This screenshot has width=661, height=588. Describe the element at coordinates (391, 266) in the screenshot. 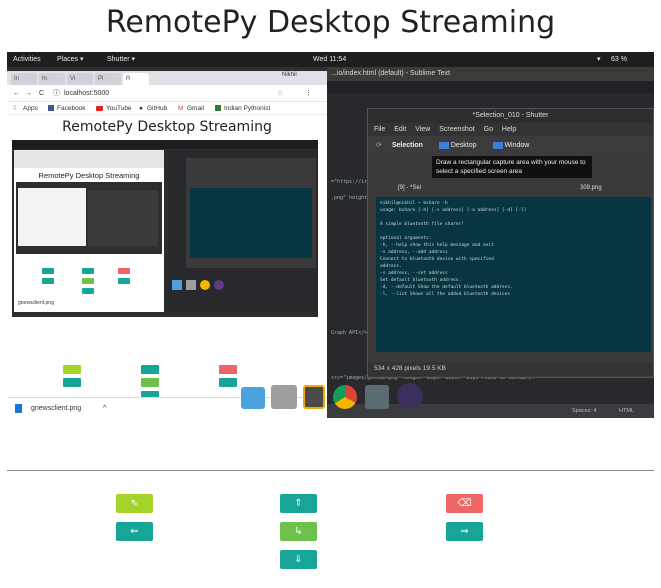

I see `terminal-line: address.` at that location.